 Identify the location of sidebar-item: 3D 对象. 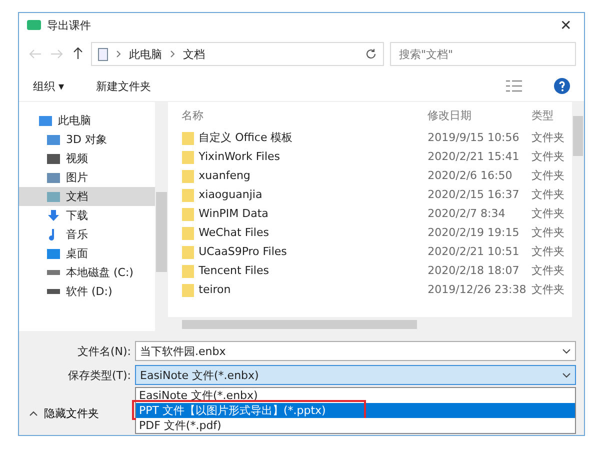
(87, 139).